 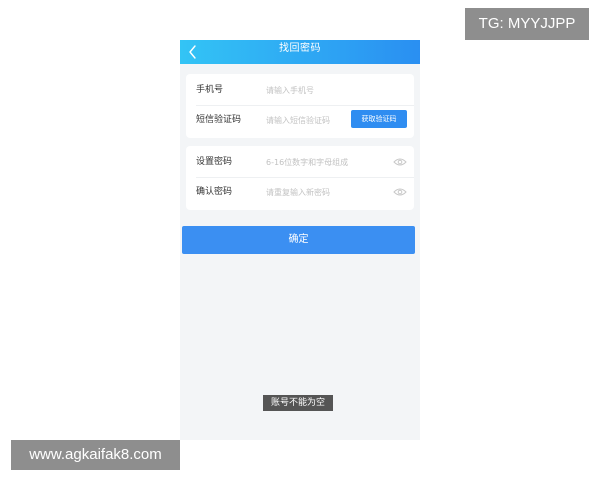 I want to click on password-card: 设置密码 确认密码, so click(x=300, y=178).